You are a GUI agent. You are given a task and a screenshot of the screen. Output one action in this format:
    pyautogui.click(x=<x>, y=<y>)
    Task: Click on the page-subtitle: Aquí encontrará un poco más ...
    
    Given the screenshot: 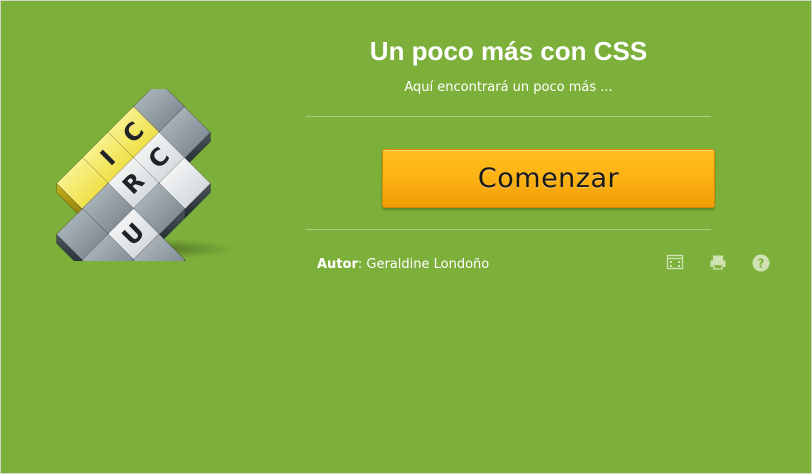 What is the action you would take?
    pyautogui.click(x=508, y=87)
    